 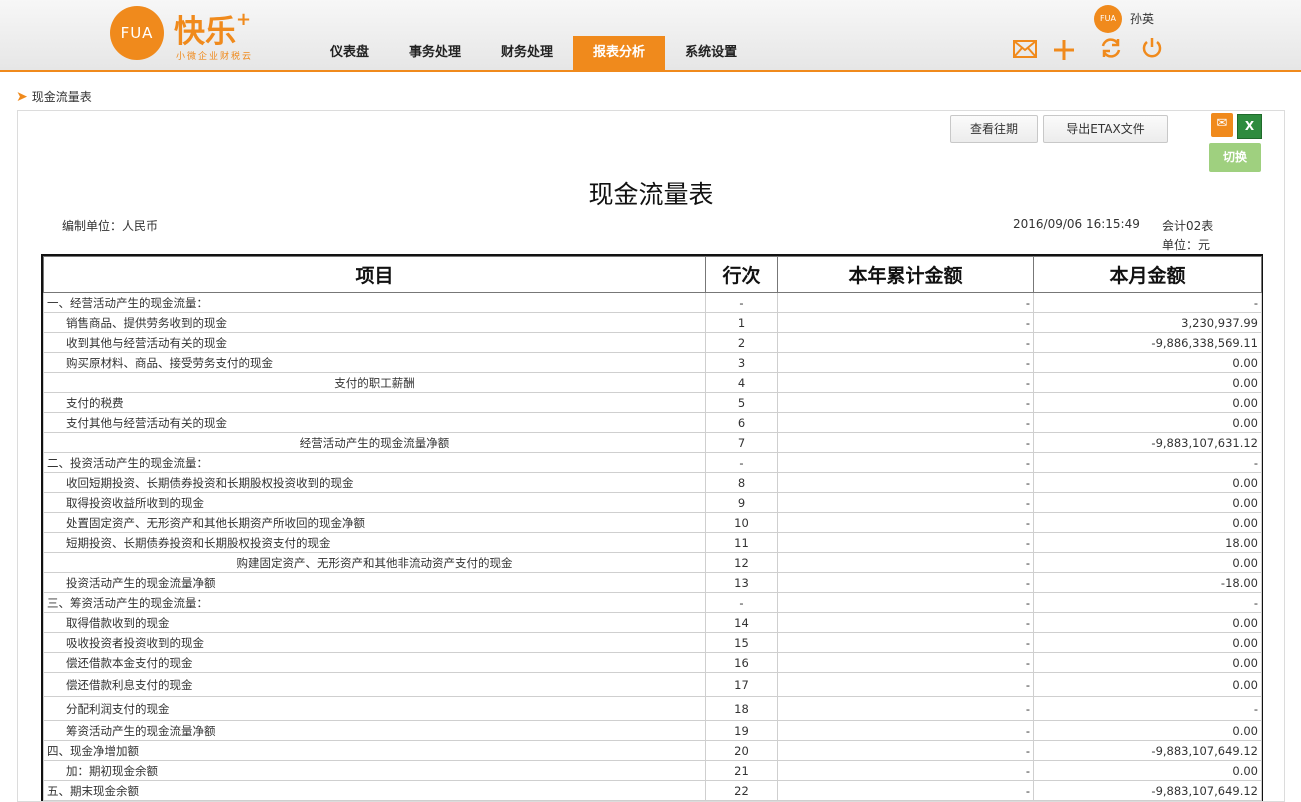 What do you see at coordinates (741, 274) in the screenshot?
I see `col-header-line: 行次` at bounding box center [741, 274].